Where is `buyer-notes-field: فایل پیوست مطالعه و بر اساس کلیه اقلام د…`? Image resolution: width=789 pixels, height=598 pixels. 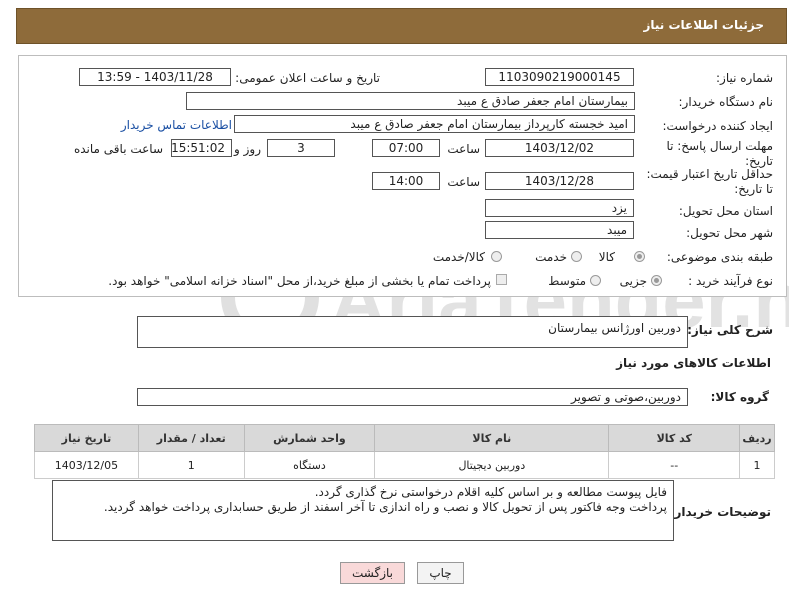 buyer-notes-field: فایل پیوست مطالعه و بر اساس کلیه اقلام د… is located at coordinates (363, 510).